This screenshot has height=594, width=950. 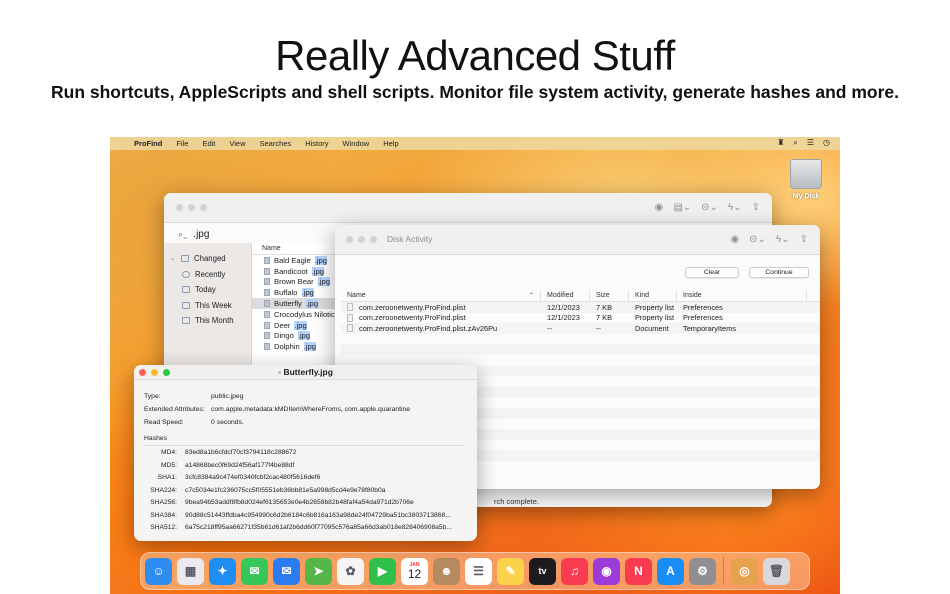 I want to click on sidebar-item-this-week: This Week, so click(x=207, y=306).